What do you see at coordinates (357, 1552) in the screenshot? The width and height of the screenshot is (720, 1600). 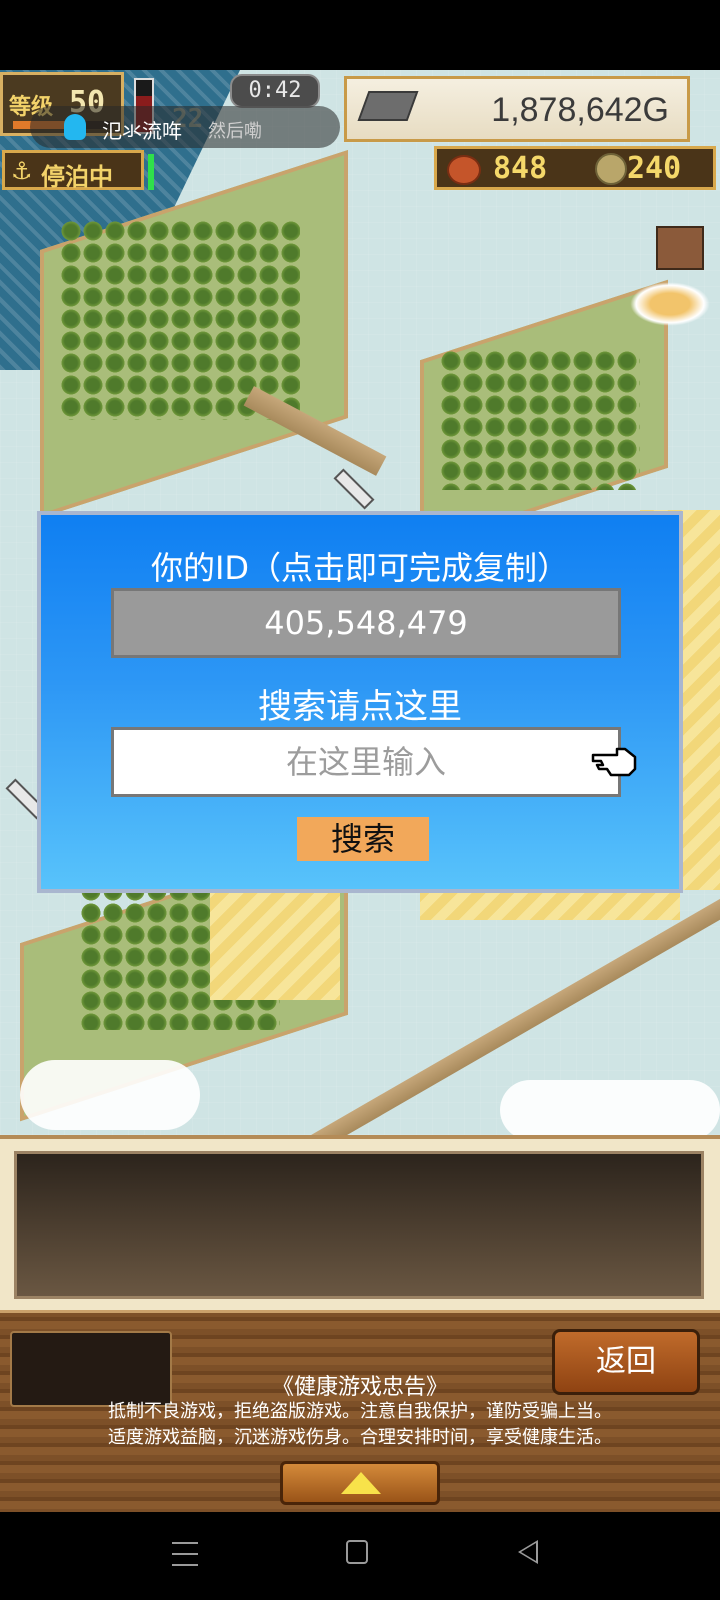 I see `home-icon` at bounding box center [357, 1552].